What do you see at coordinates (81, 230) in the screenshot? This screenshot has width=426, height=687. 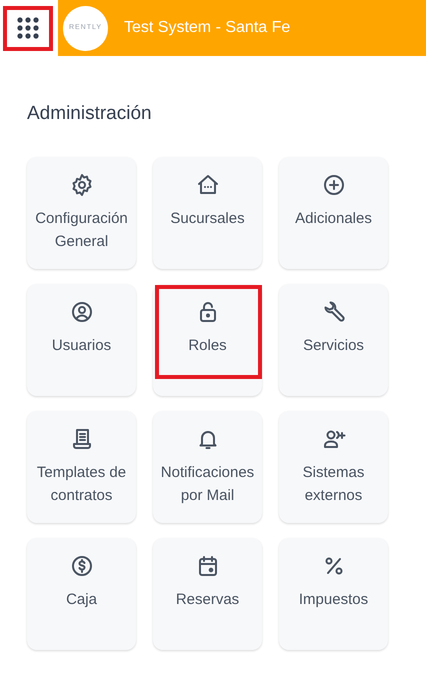 I see `tile-label: Configuración General` at bounding box center [81, 230].